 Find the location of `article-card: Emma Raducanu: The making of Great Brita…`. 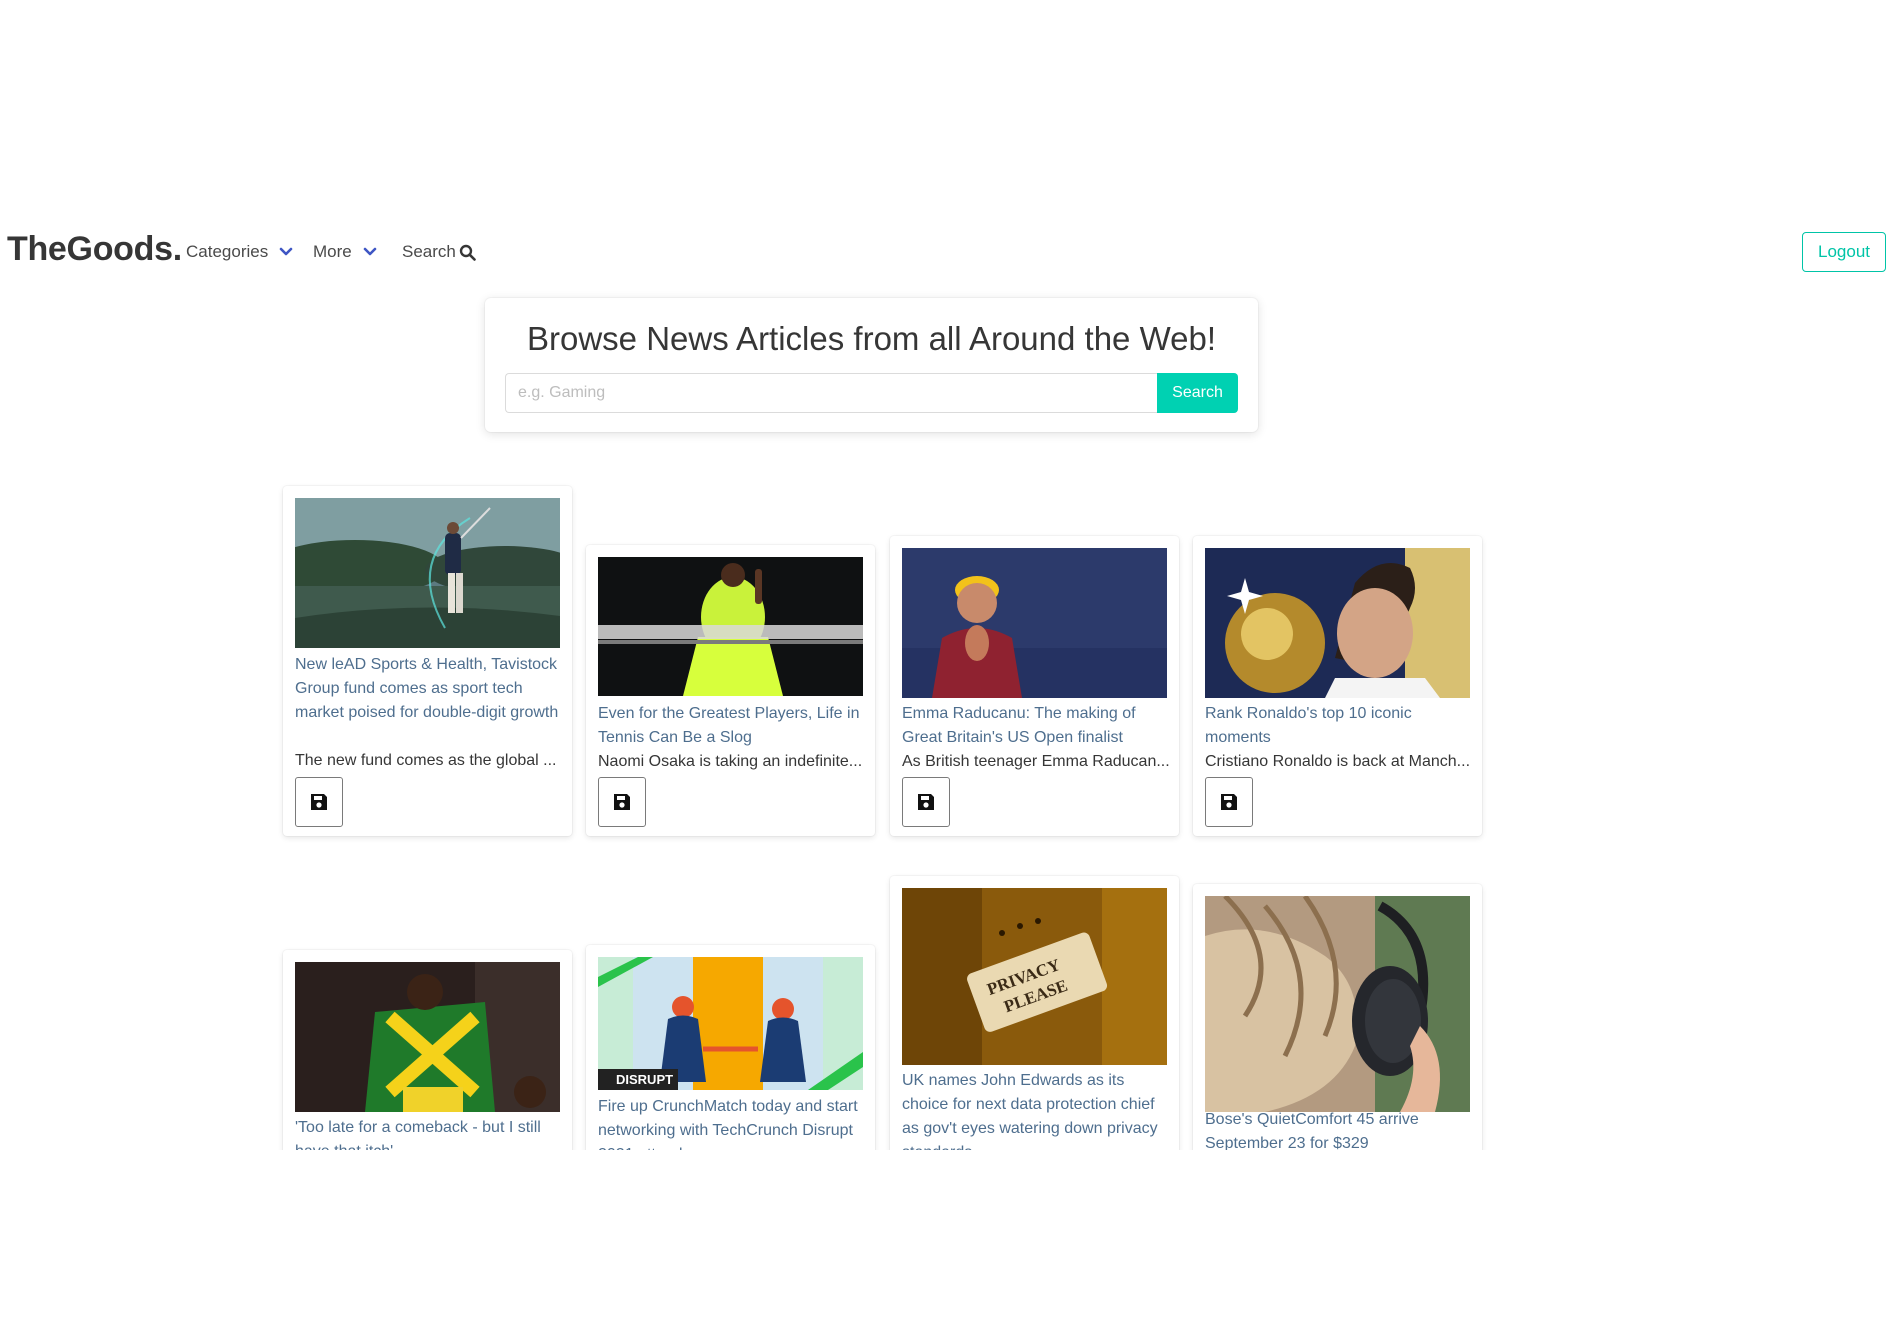

article-card: Emma Raducanu: The making of Great Brita… is located at coordinates (1034, 686).